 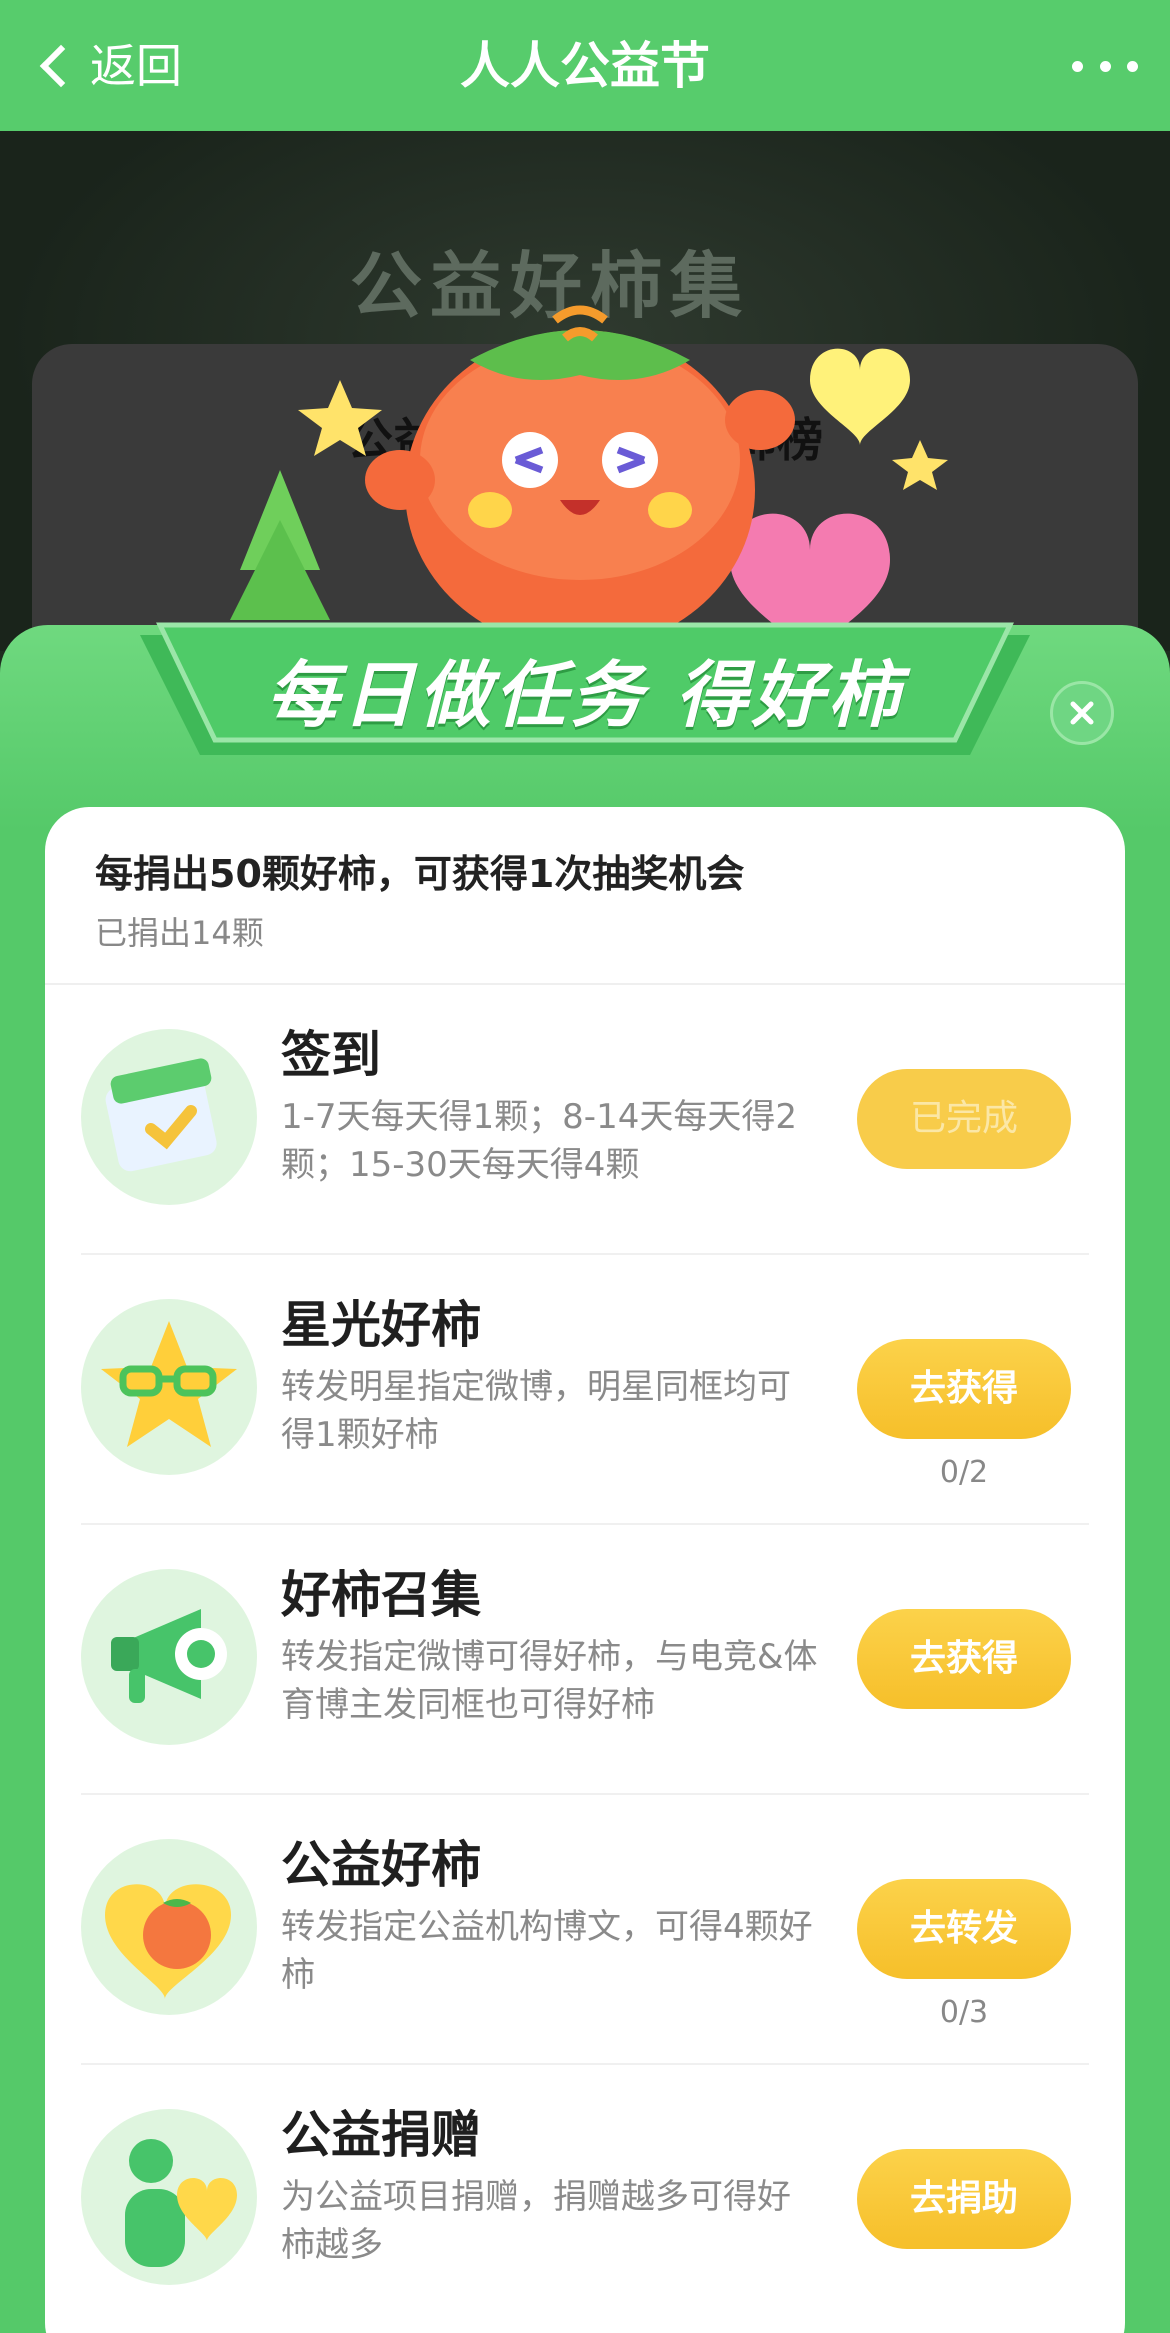 I want to click on task-item-star: 星光好柿 转发明星指定微博，明星同框均可得1颗好柿 去获得 0/2, so click(x=585, y=1390).